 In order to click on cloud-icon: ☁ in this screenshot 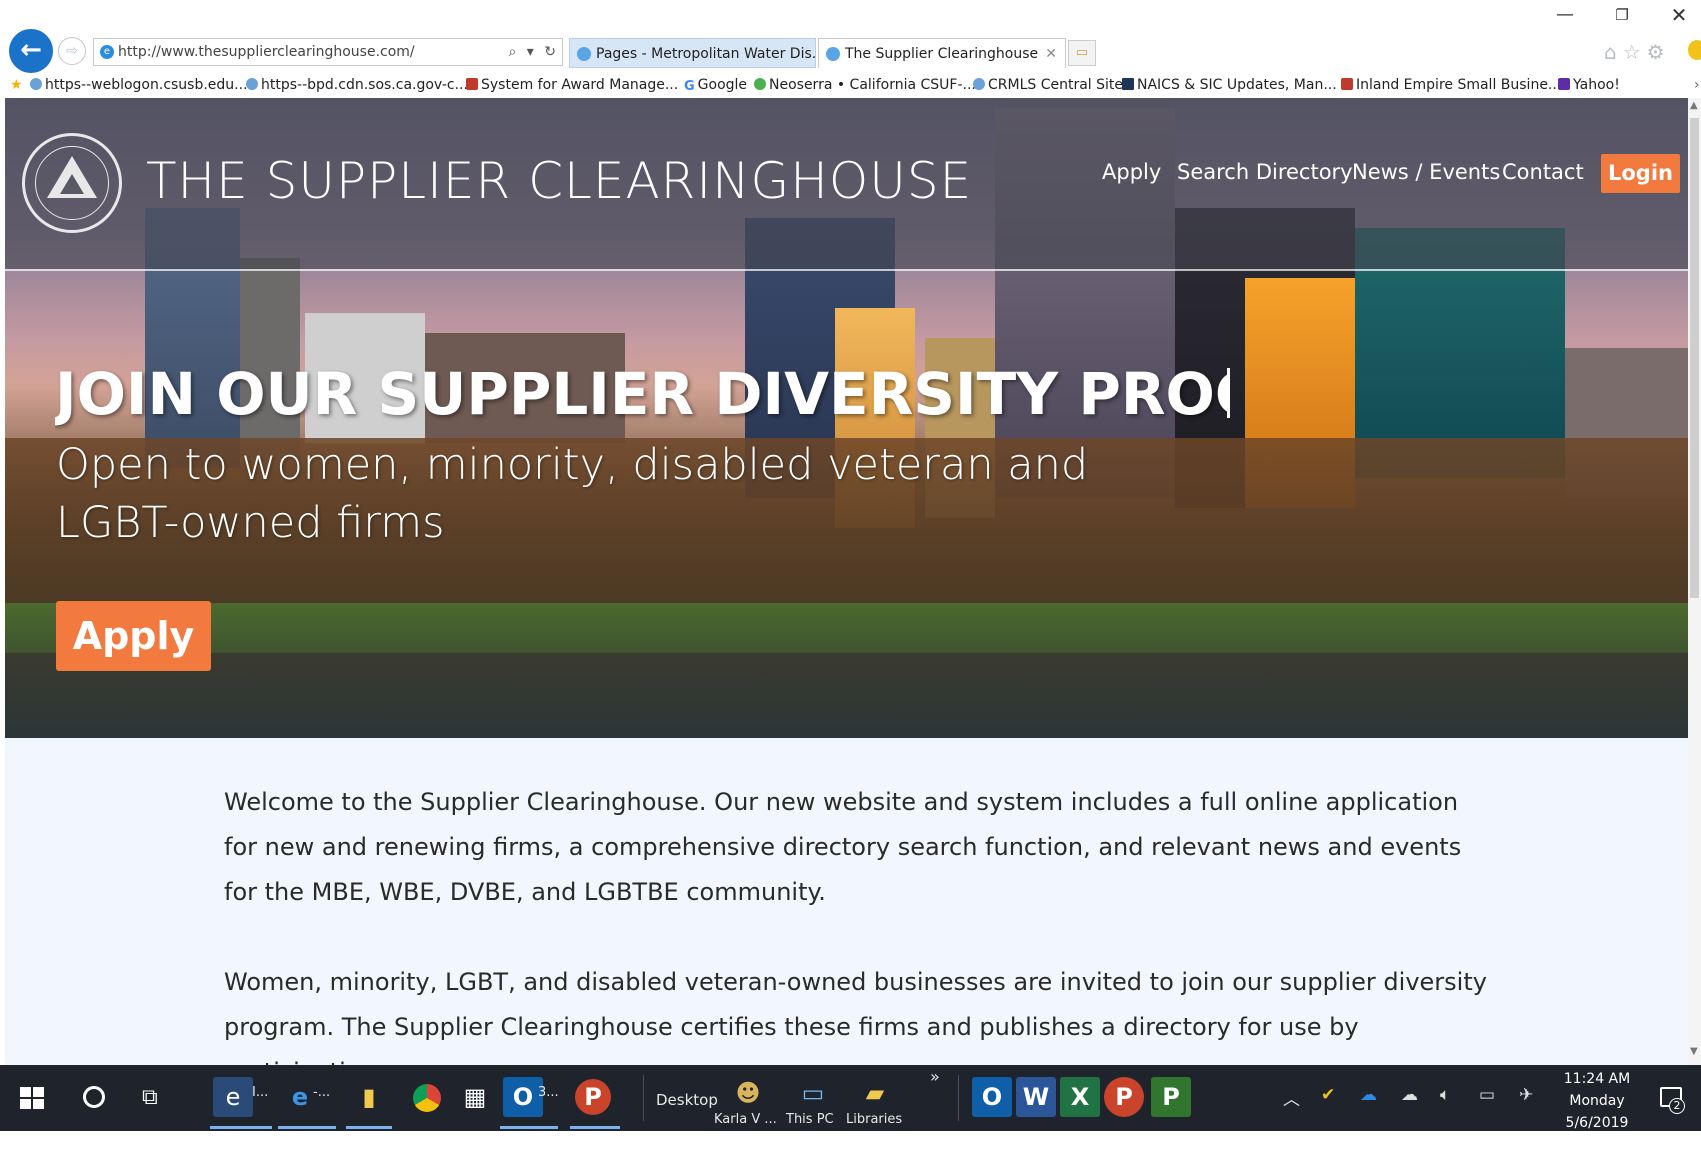, I will do `click(1409, 1095)`.